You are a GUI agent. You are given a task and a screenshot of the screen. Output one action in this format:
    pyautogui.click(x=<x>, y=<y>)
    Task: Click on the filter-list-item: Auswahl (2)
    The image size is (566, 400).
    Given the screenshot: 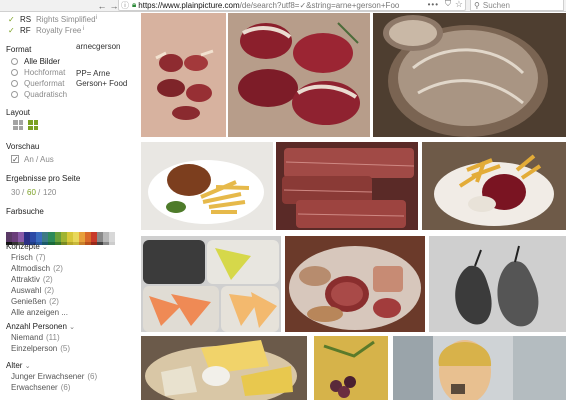 What is the action you would take?
    pyautogui.click(x=32, y=290)
    